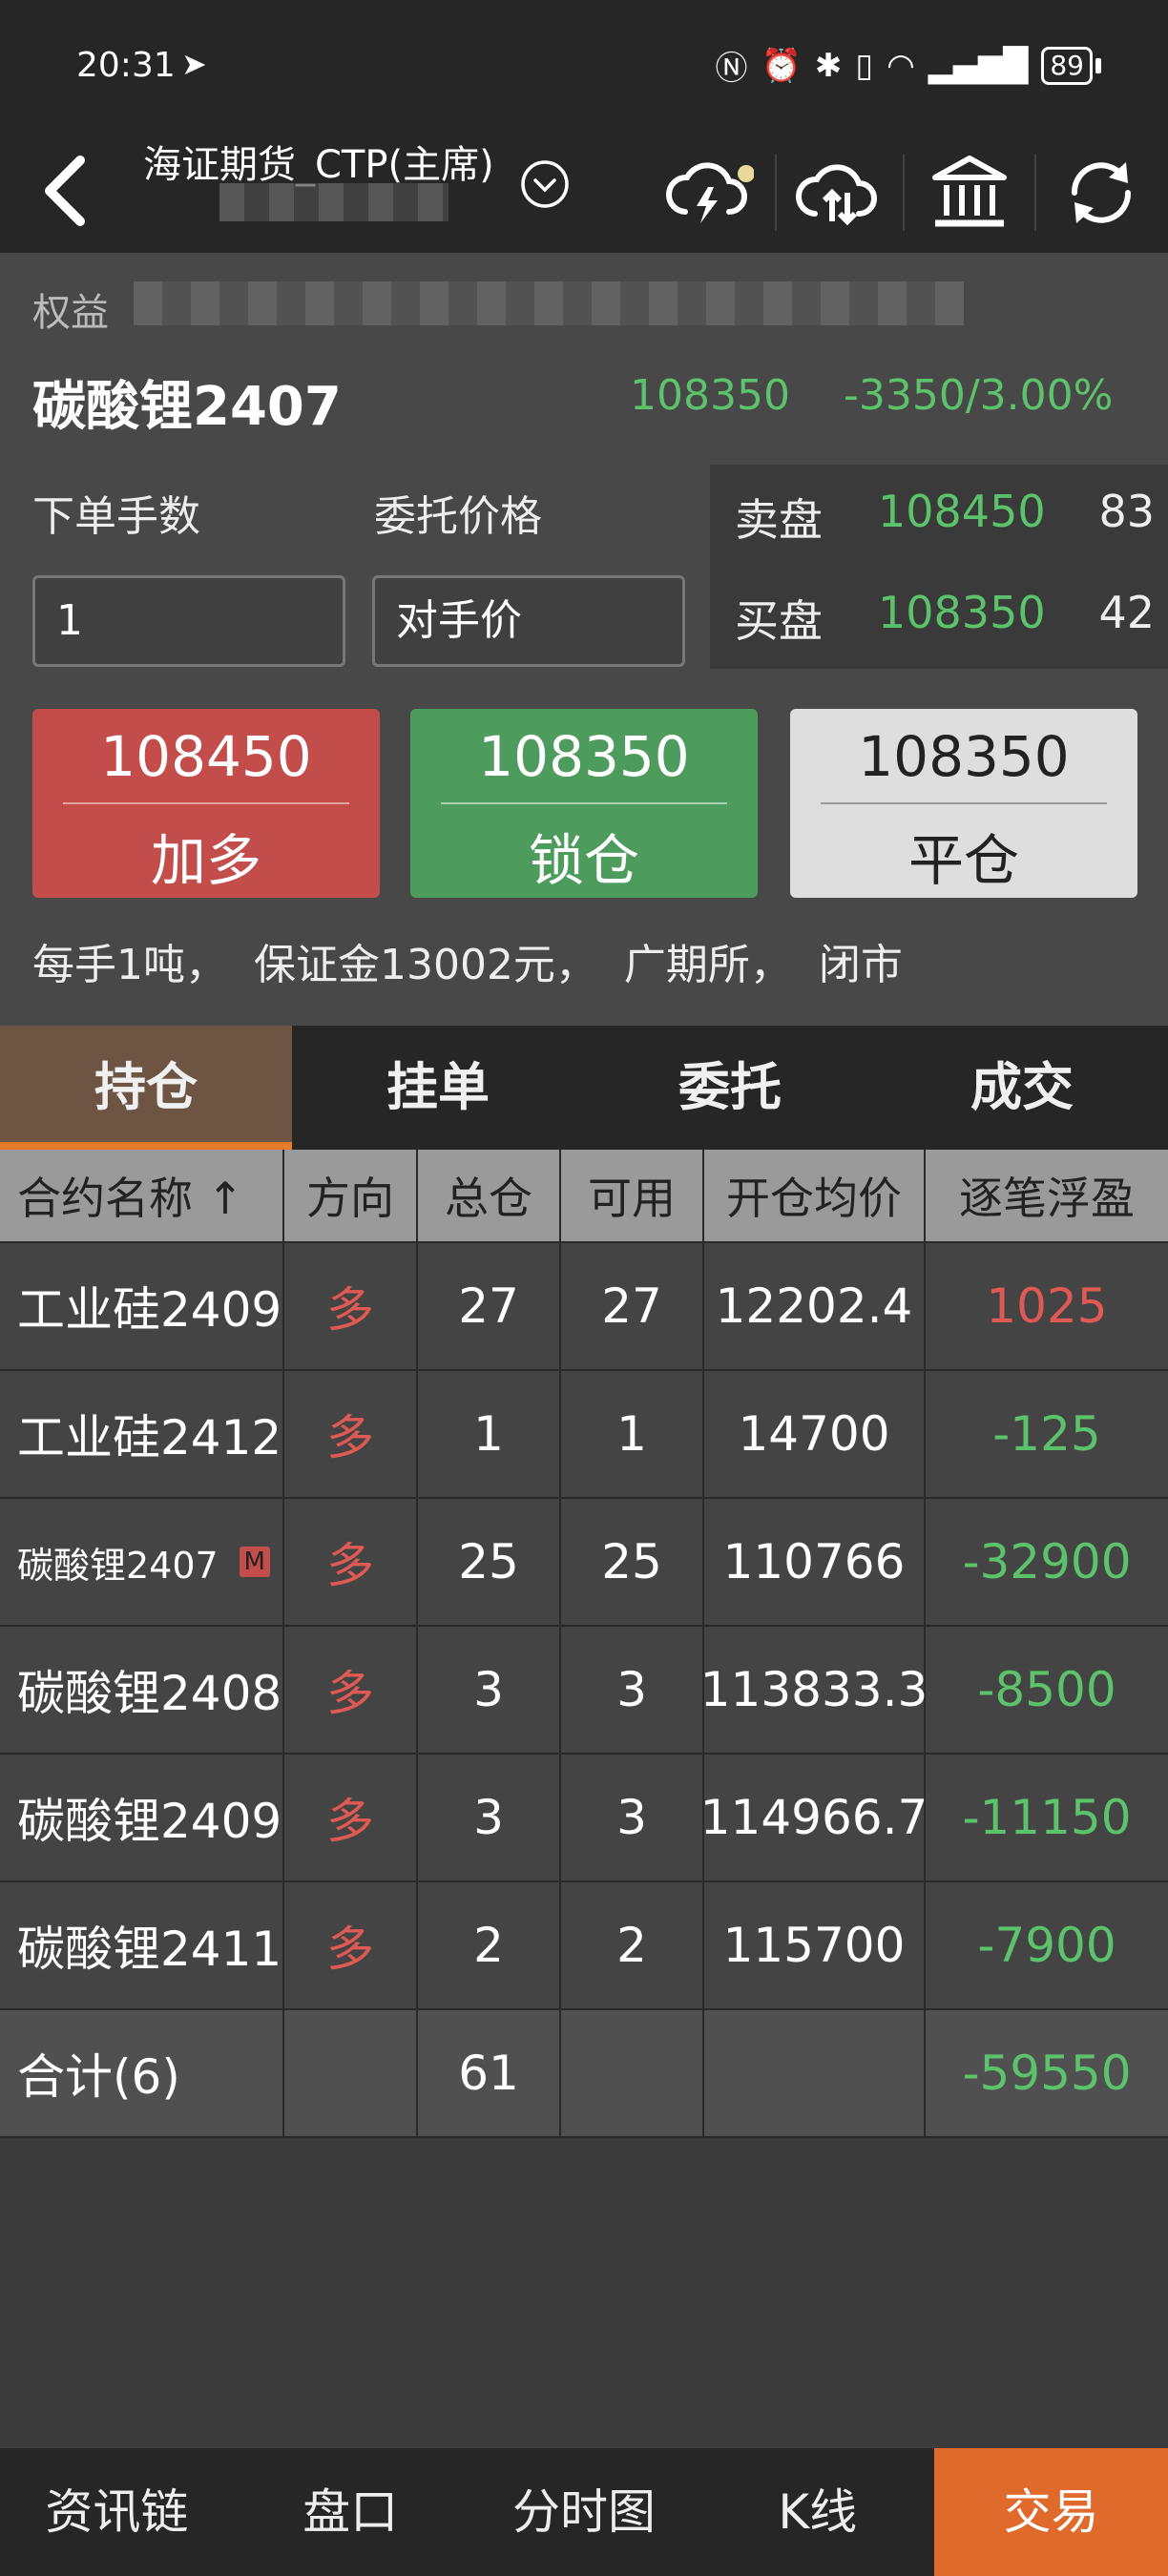 This screenshot has width=1168, height=2576. What do you see at coordinates (962, 612) in the screenshot?
I see `bid-price: 108350` at bounding box center [962, 612].